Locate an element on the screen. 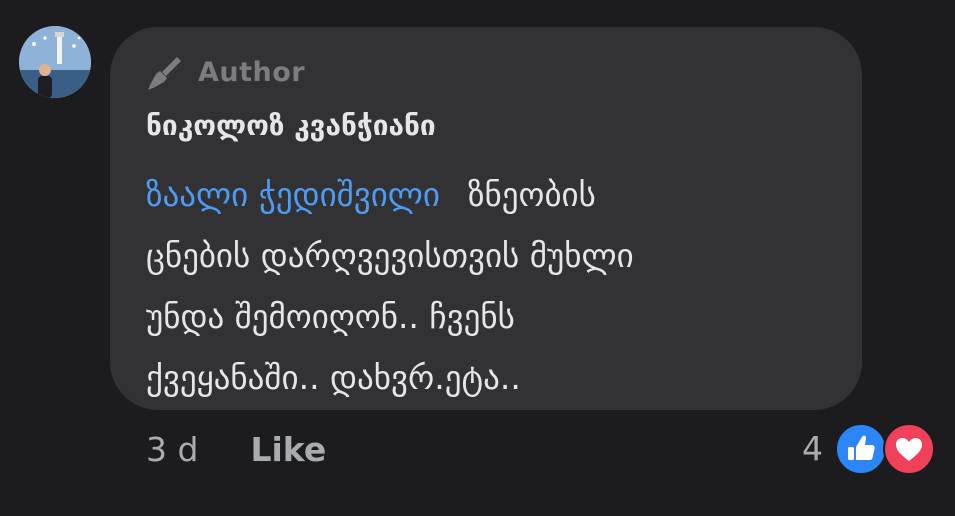  reaction-count: 4 is located at coordinates (812, 448).